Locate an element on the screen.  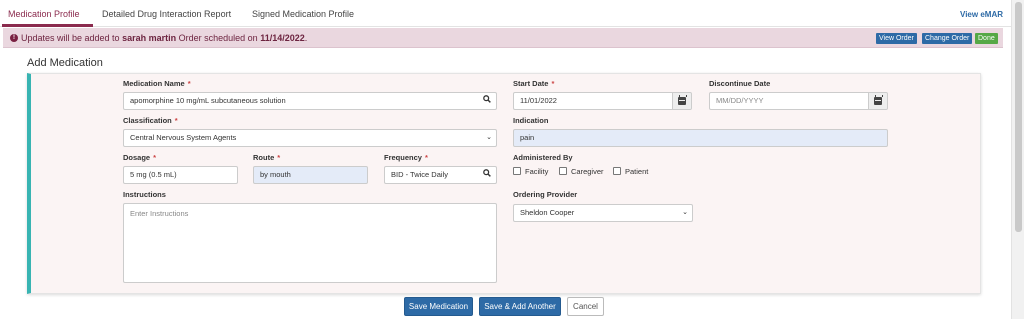
medication-name-label: Medication Name * is located at coordinates (157, 83).